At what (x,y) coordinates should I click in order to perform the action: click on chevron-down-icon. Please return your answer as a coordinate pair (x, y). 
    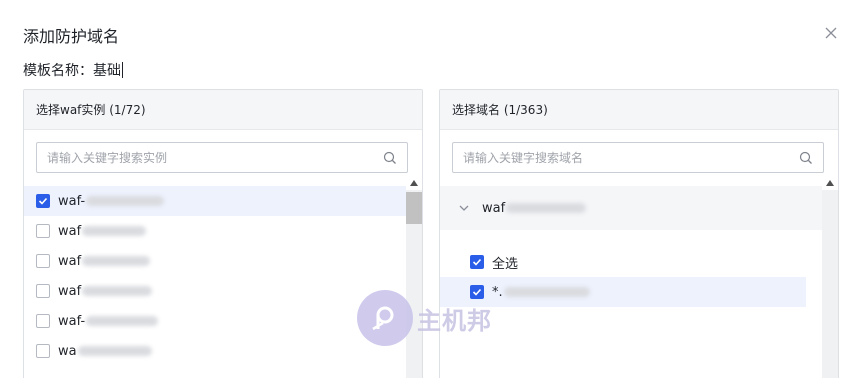
    Looking at the image, I should click on (464, 208).